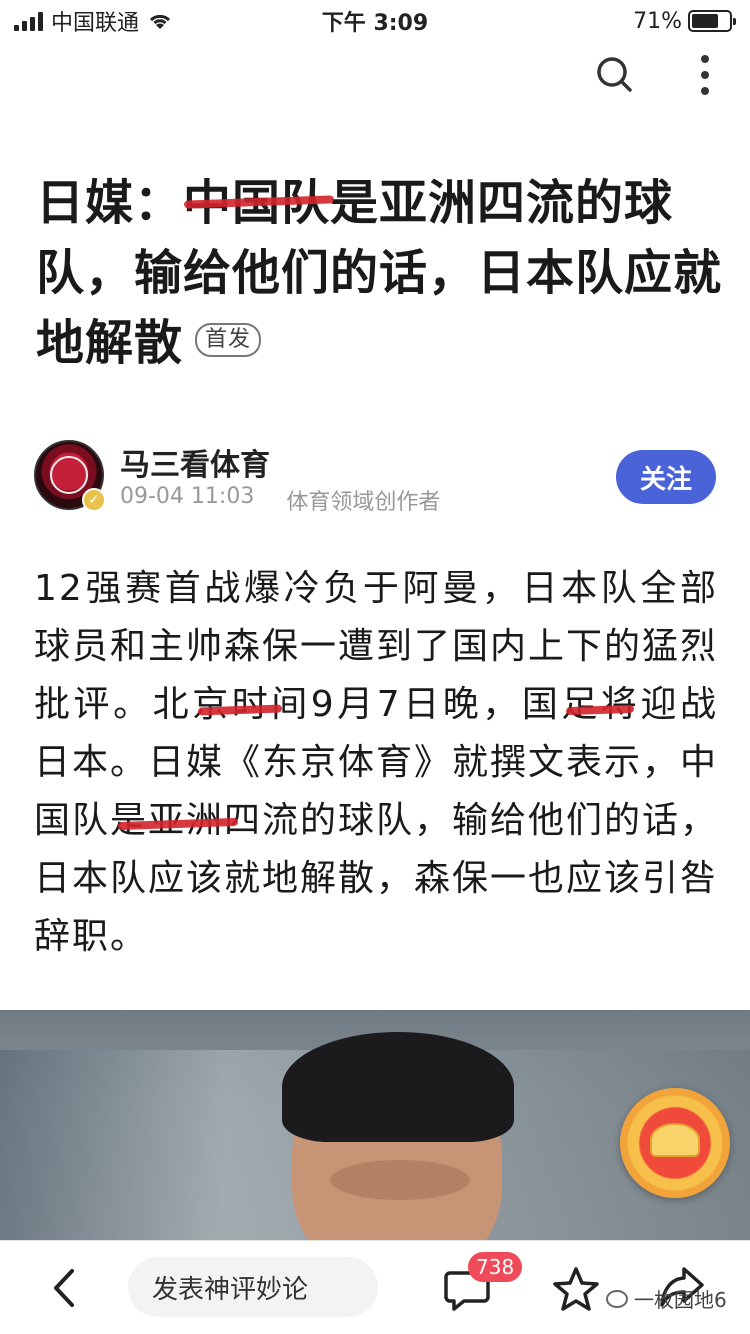 The width and height of the screenshot is (750, 1334). I want to click on author-row: ✓ 马三看体育 09-04 11:03 体育领域创作者 关注, so click(379, 480).